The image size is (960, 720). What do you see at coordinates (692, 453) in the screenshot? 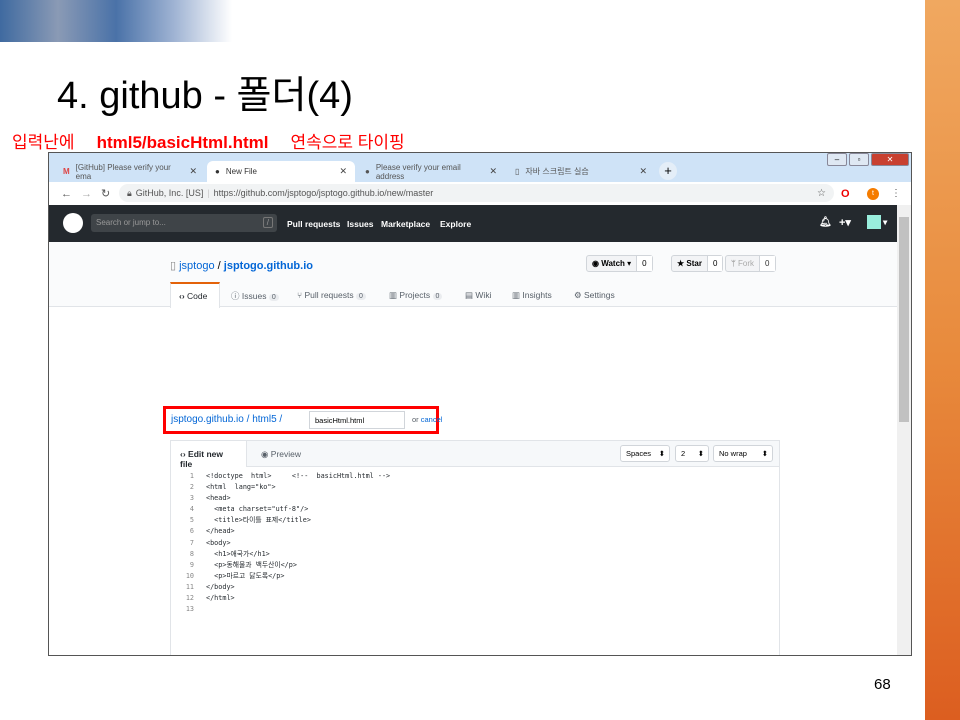
I see `indent-size-select: 2 ⬍` at bounding box center [692, 453].